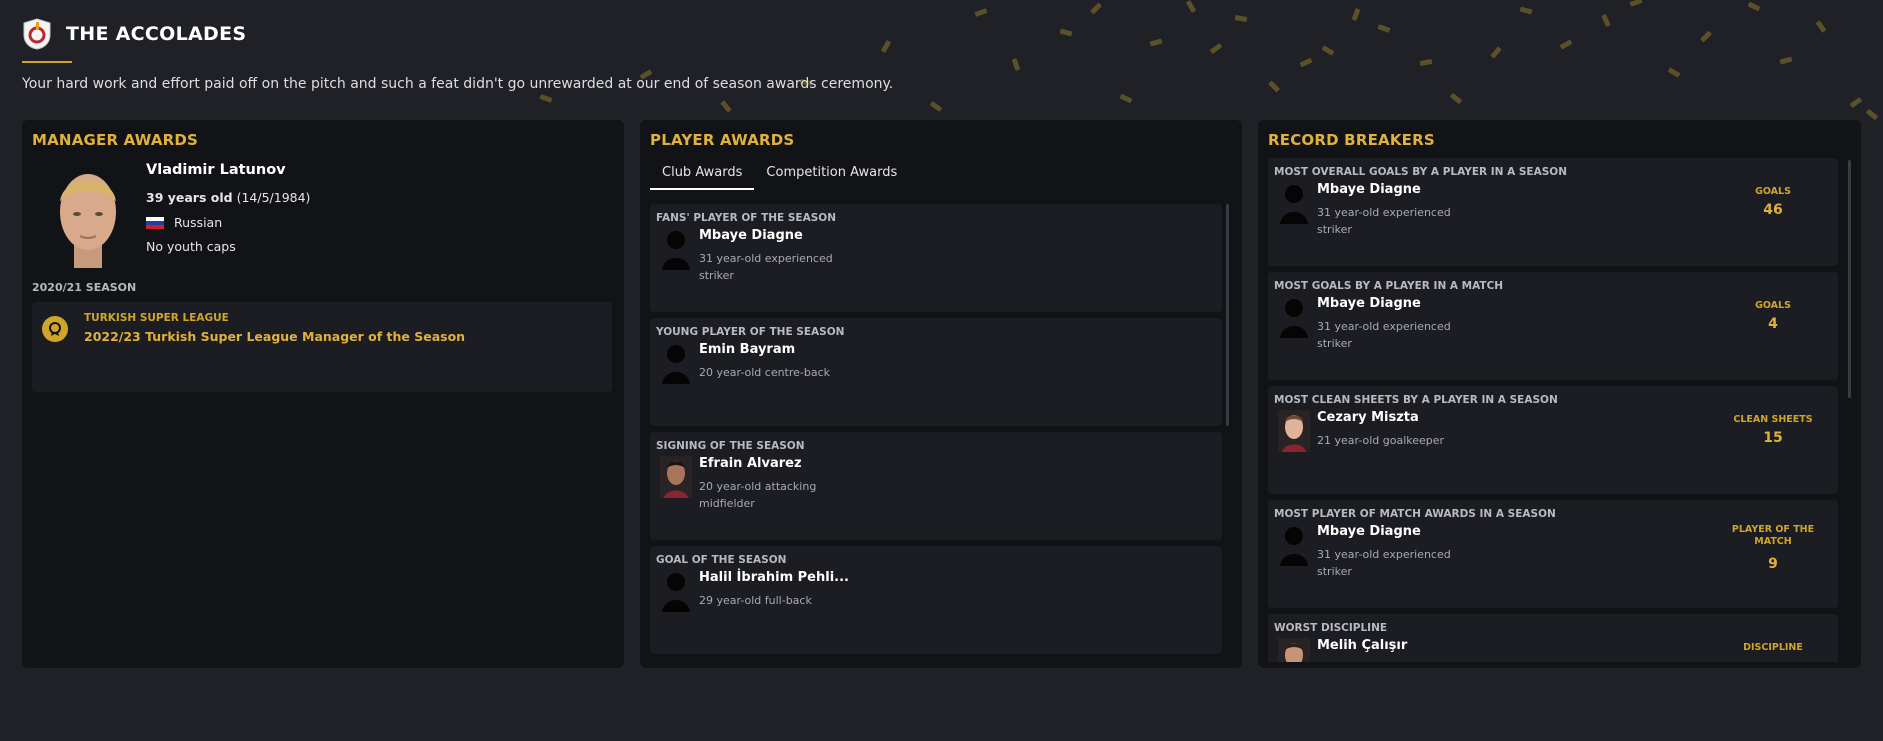 Image resolution: width=1883 pixels, height=741 pixels. What do you see at coordinates (722, 140) in the screenshot?
I see `panel-title: PLAYER AWARDS` at bounding box center [722, 140].